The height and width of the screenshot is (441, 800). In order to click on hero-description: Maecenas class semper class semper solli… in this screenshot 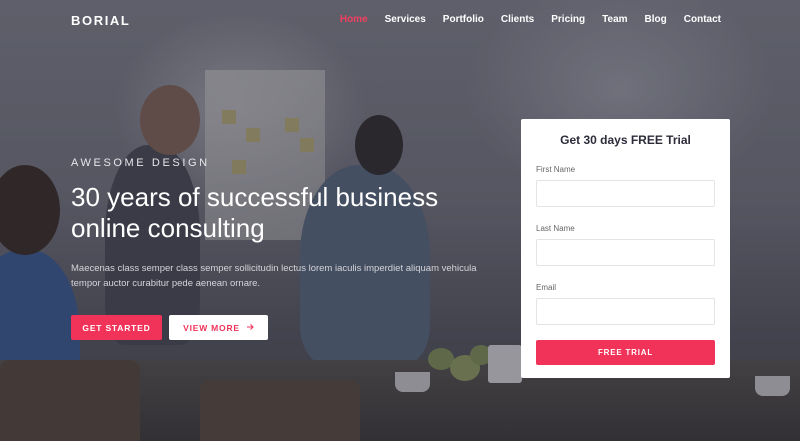, I will do `click(274, 276)`.